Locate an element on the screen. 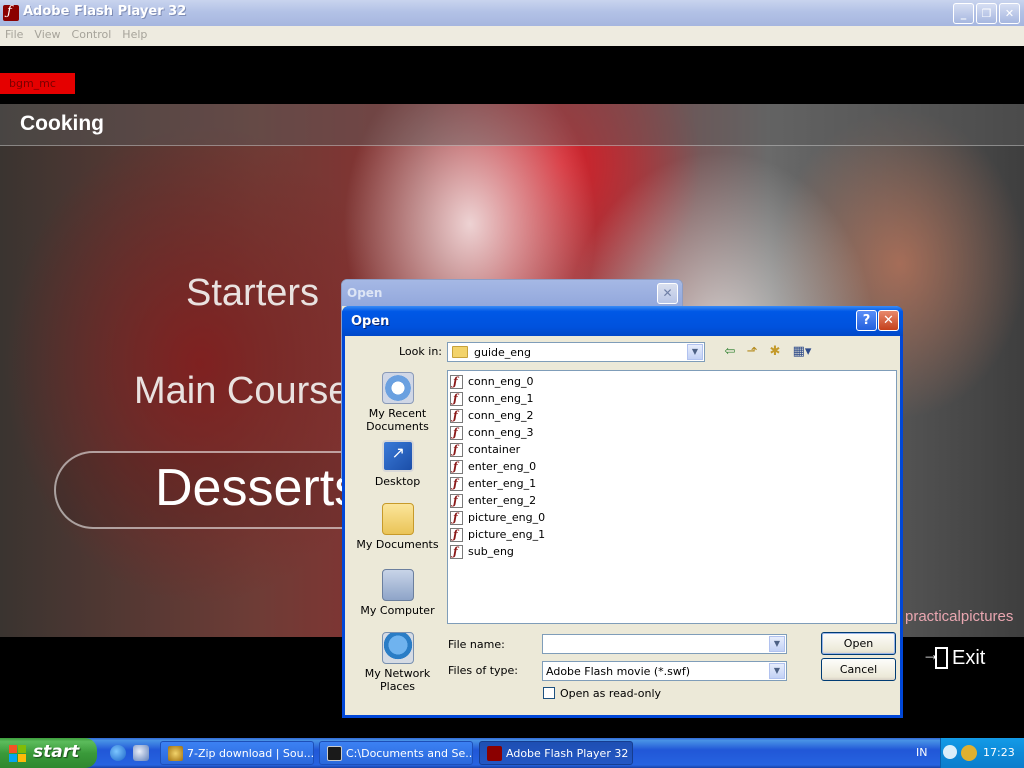  look-in-value: guide_eng is located at coordinates (502, 352).